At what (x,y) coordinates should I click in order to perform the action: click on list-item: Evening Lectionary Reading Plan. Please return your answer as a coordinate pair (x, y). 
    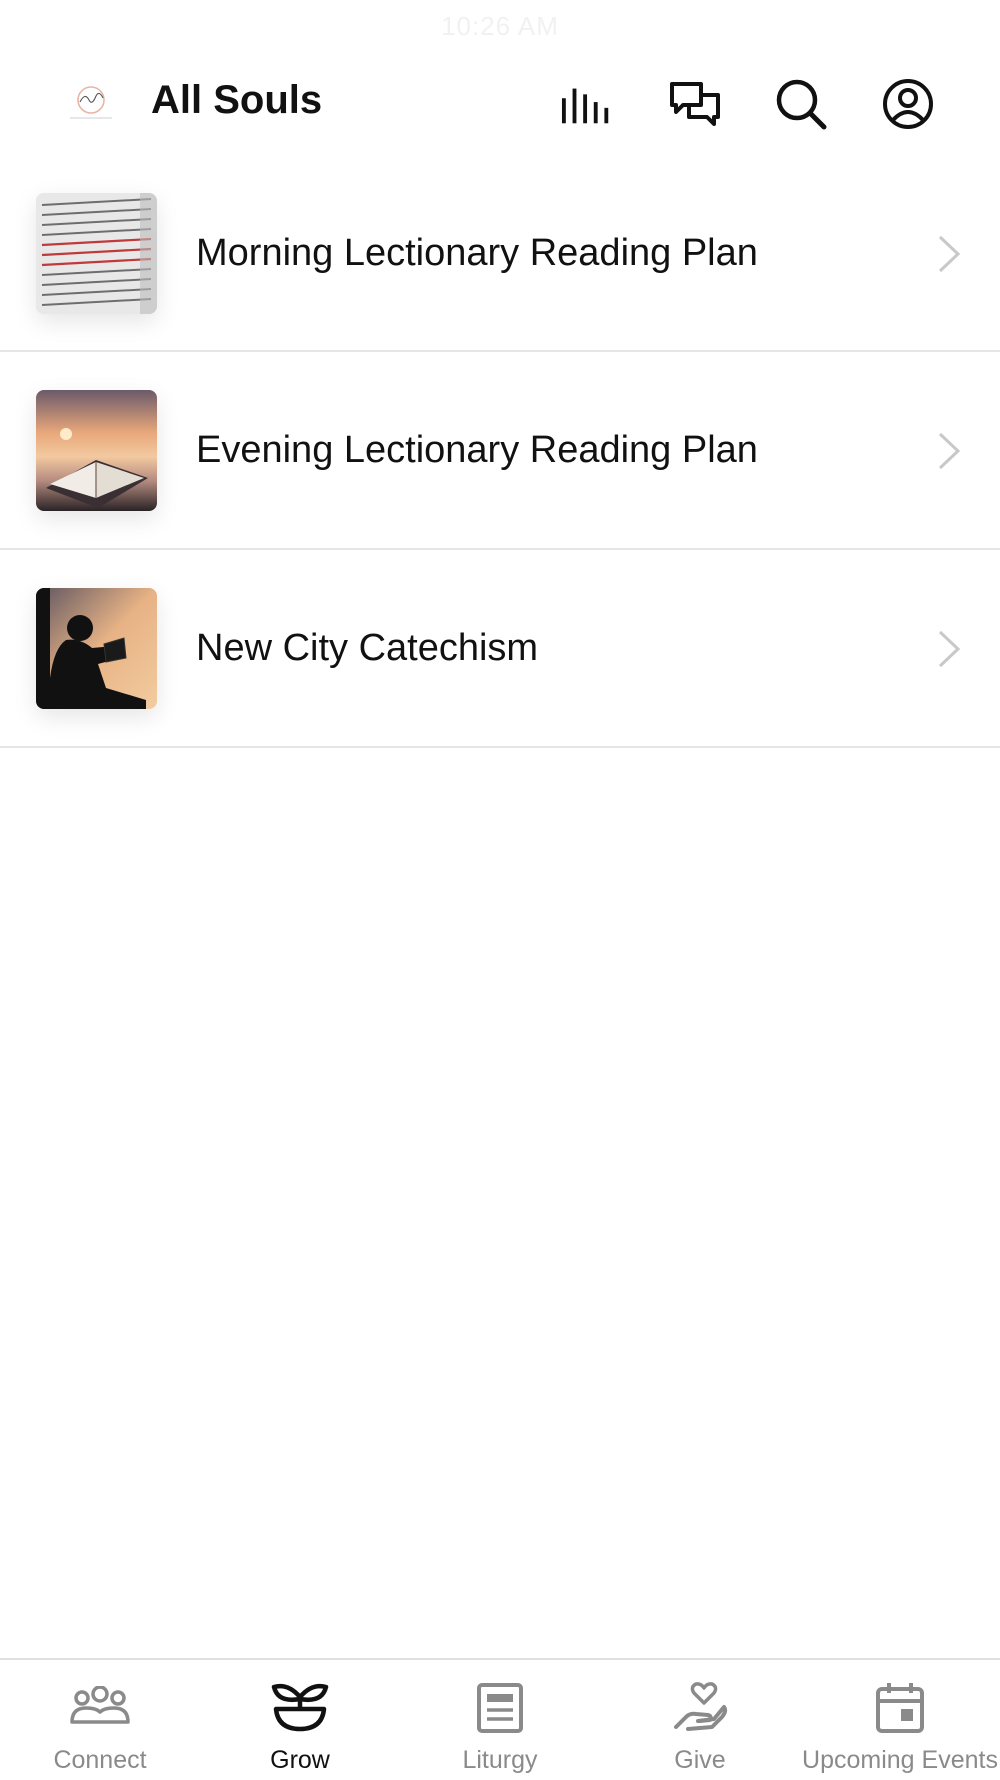
    Looking at the image, I should click on (500, 451).